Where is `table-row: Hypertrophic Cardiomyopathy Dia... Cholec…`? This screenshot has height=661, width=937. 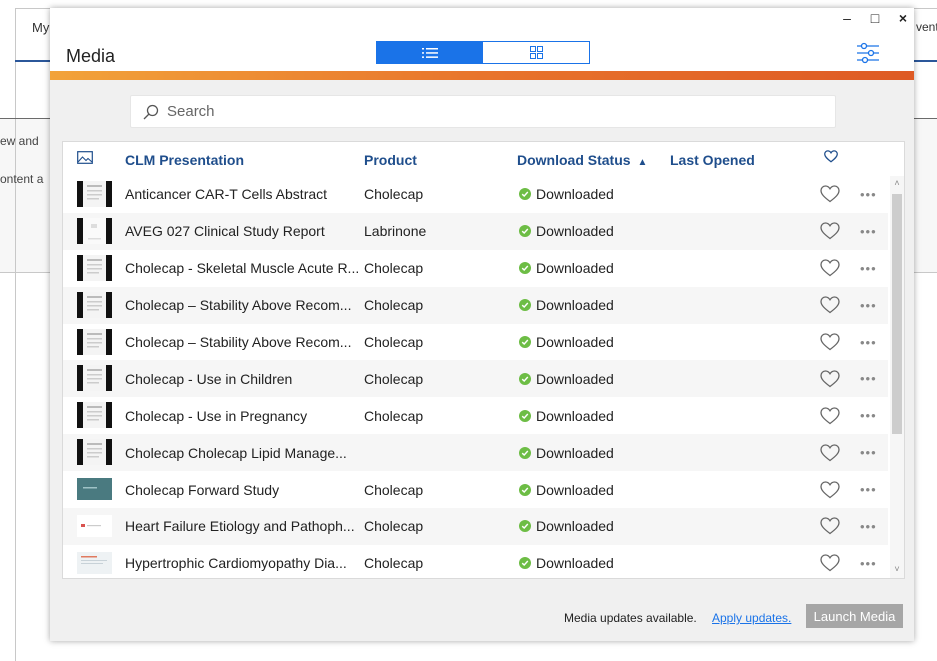
table-row: Hypertrophic Cardiomyopathy Dia... Cholec… is located at coordinates (475, 563).